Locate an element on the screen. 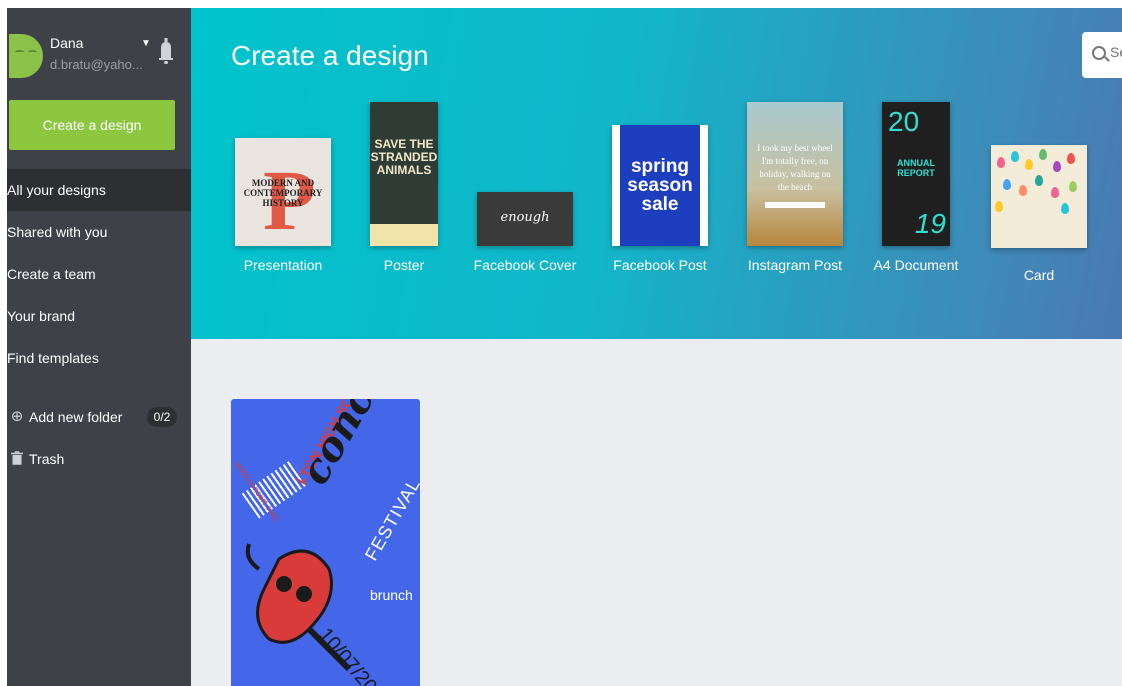 Image resolution: width=1122 pixels, height=686 pixels. thumbnail-text: SAVE THE STRANDED ANIMALS is located at coordinates (404, 157).